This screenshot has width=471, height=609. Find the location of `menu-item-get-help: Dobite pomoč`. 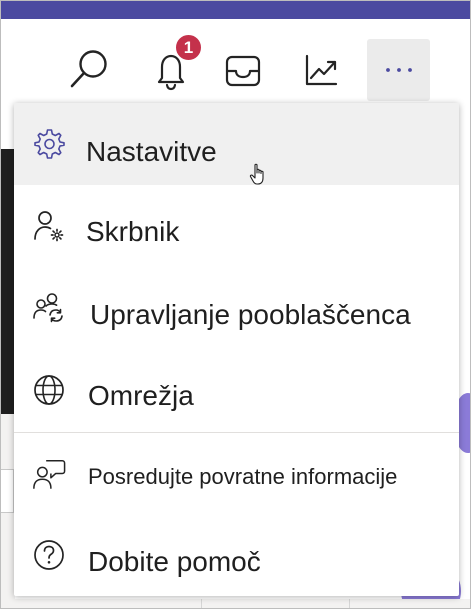

menu-item-get-help: Dobite pomoč is located at coordinates (236, 555).